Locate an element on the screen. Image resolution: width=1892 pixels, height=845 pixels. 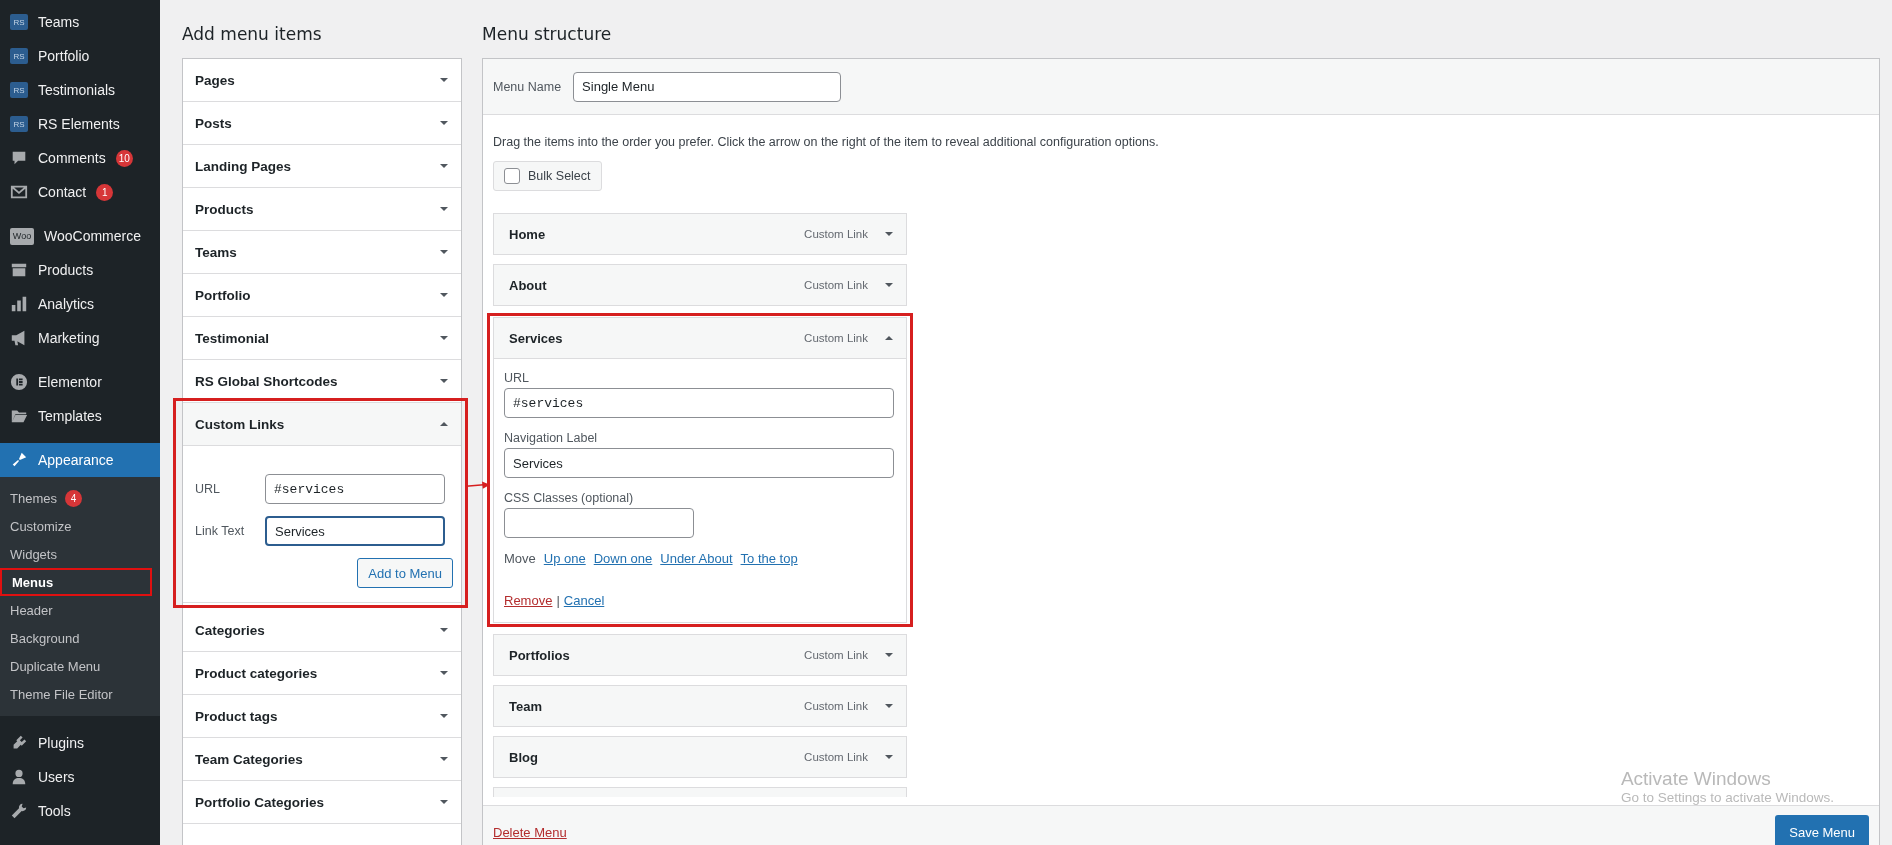
menu-item-title: Services is located at coordinates (536, 338).